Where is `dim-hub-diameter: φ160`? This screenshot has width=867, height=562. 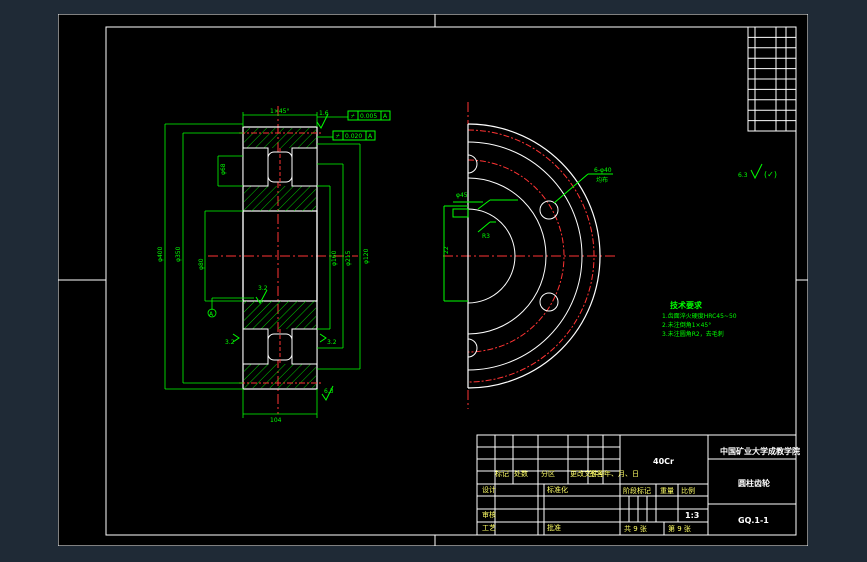 dim-hub-diameter: φ160 is located at coordinates (334, 258).